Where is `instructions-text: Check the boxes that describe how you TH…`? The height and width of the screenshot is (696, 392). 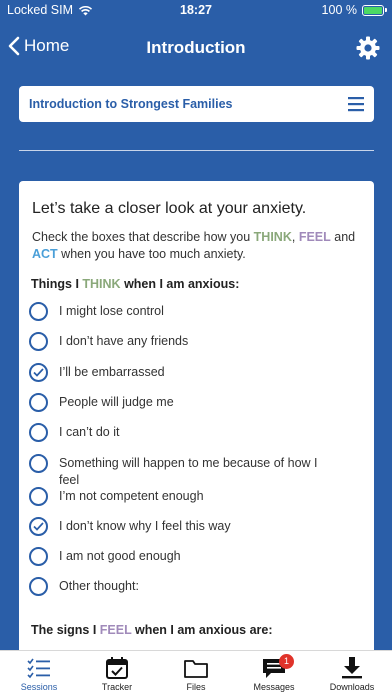
instructions-text: Check the boxes that describe how you TH… is located at coordinates (194, 245).